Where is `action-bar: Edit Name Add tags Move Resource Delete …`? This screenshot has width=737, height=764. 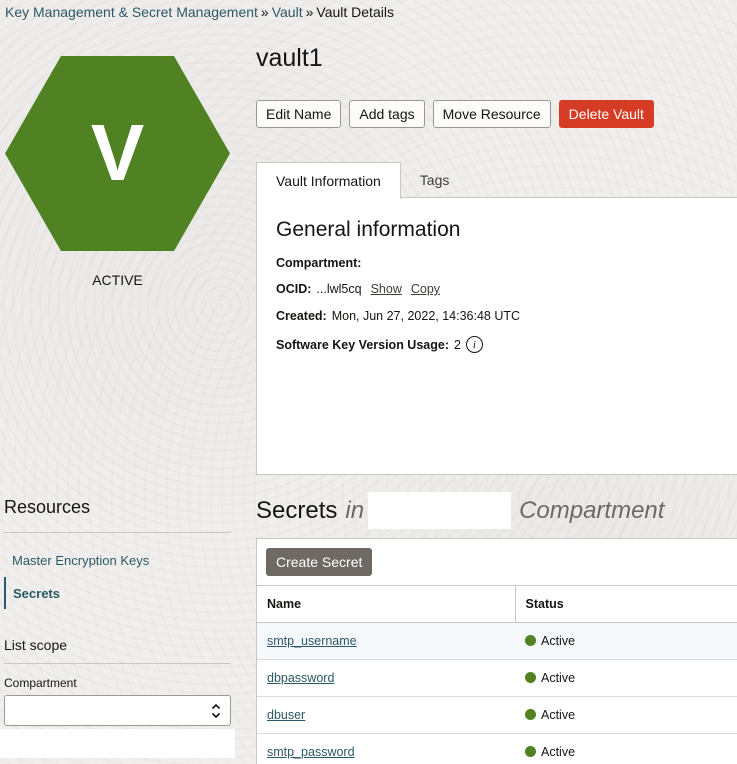
action-bar: Edit Name Add tags Move Resource Delete … is located at coordinates (455, 114).